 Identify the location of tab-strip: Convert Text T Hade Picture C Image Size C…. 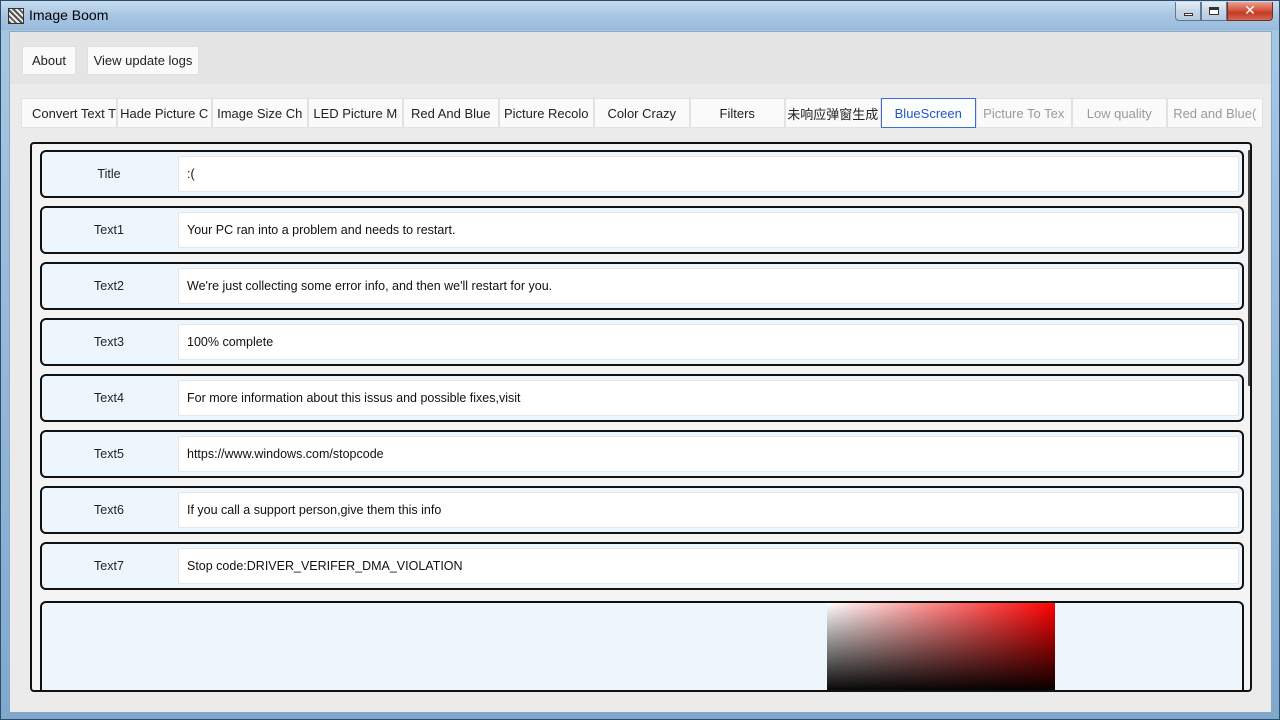
(642, 113).